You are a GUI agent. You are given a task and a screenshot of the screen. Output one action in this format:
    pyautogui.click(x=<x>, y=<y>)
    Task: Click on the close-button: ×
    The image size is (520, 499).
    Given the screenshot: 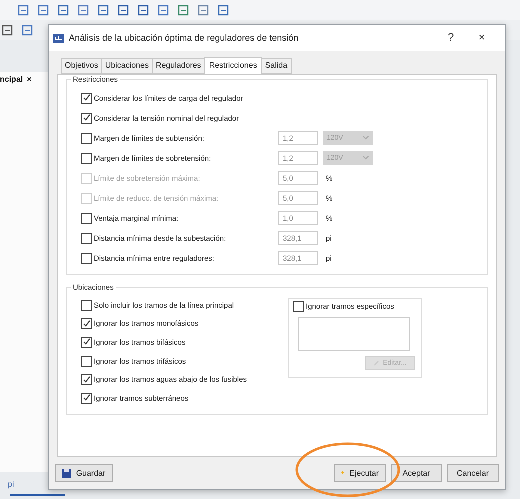 What is the action you would take?
    pyautogui.click(x=482, y=38)
    